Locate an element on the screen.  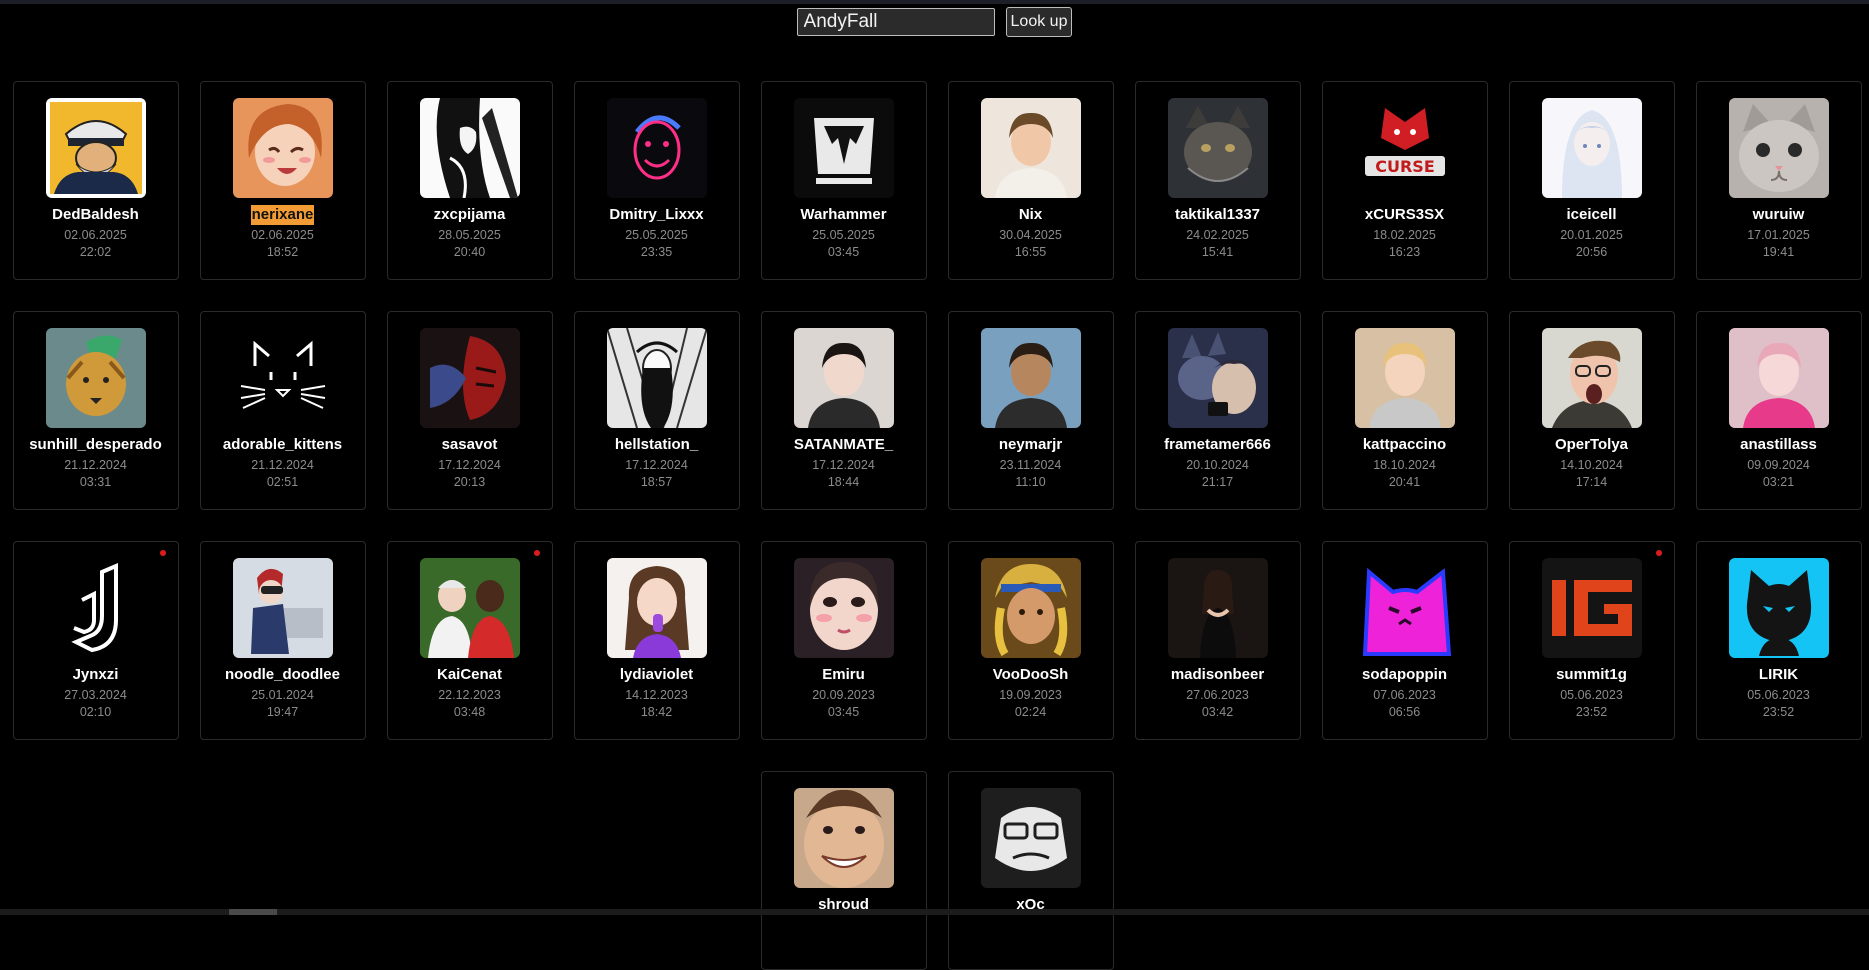
channel-name: KaiCenat is located at coordinates (469, 675).